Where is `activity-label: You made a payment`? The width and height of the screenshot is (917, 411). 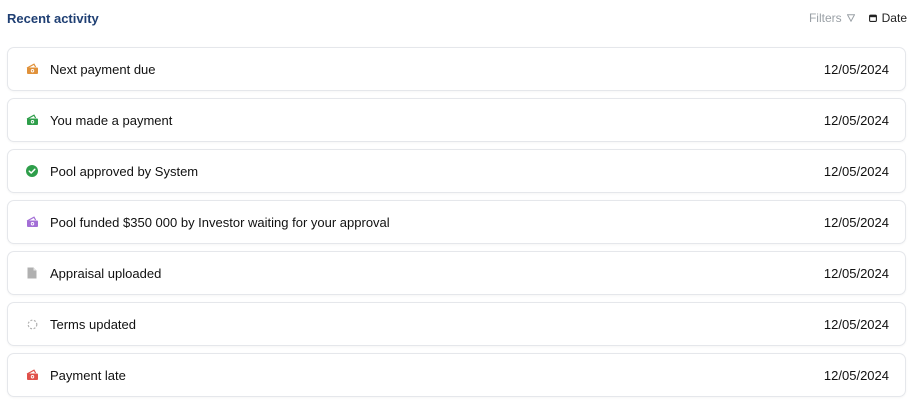
activity-label: You made a payment is located at coordinates (111, 120).